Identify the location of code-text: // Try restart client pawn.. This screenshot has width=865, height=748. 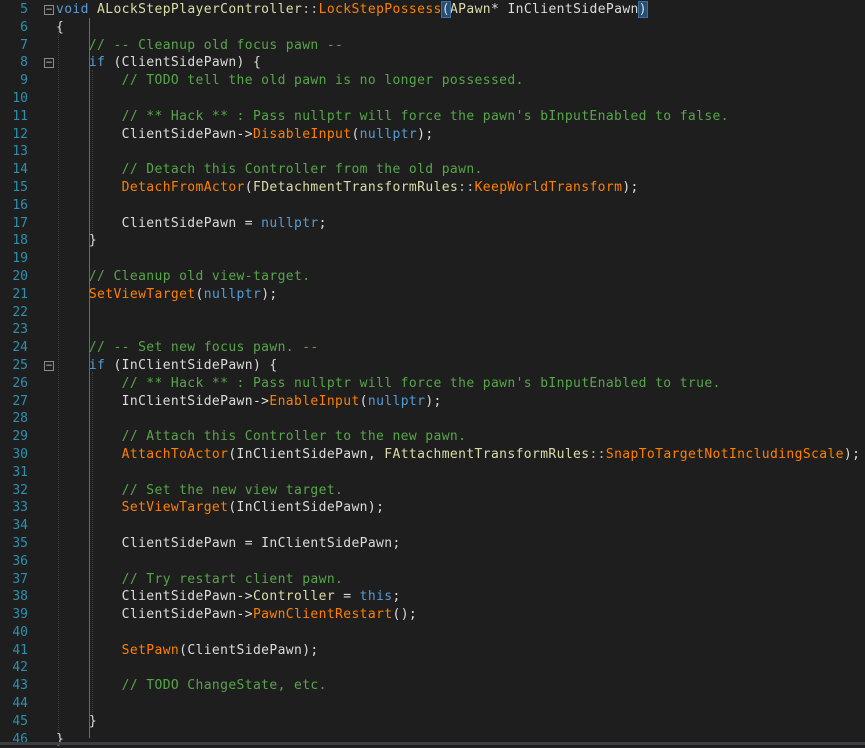
(199, 580).